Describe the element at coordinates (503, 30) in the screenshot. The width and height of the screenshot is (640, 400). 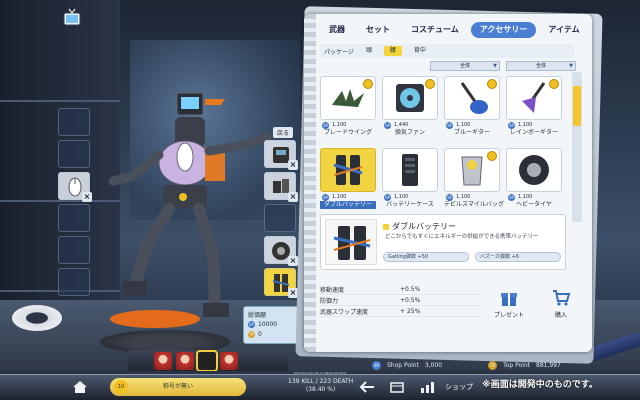
I see `tab-accessory: アクセサリー` at that location.